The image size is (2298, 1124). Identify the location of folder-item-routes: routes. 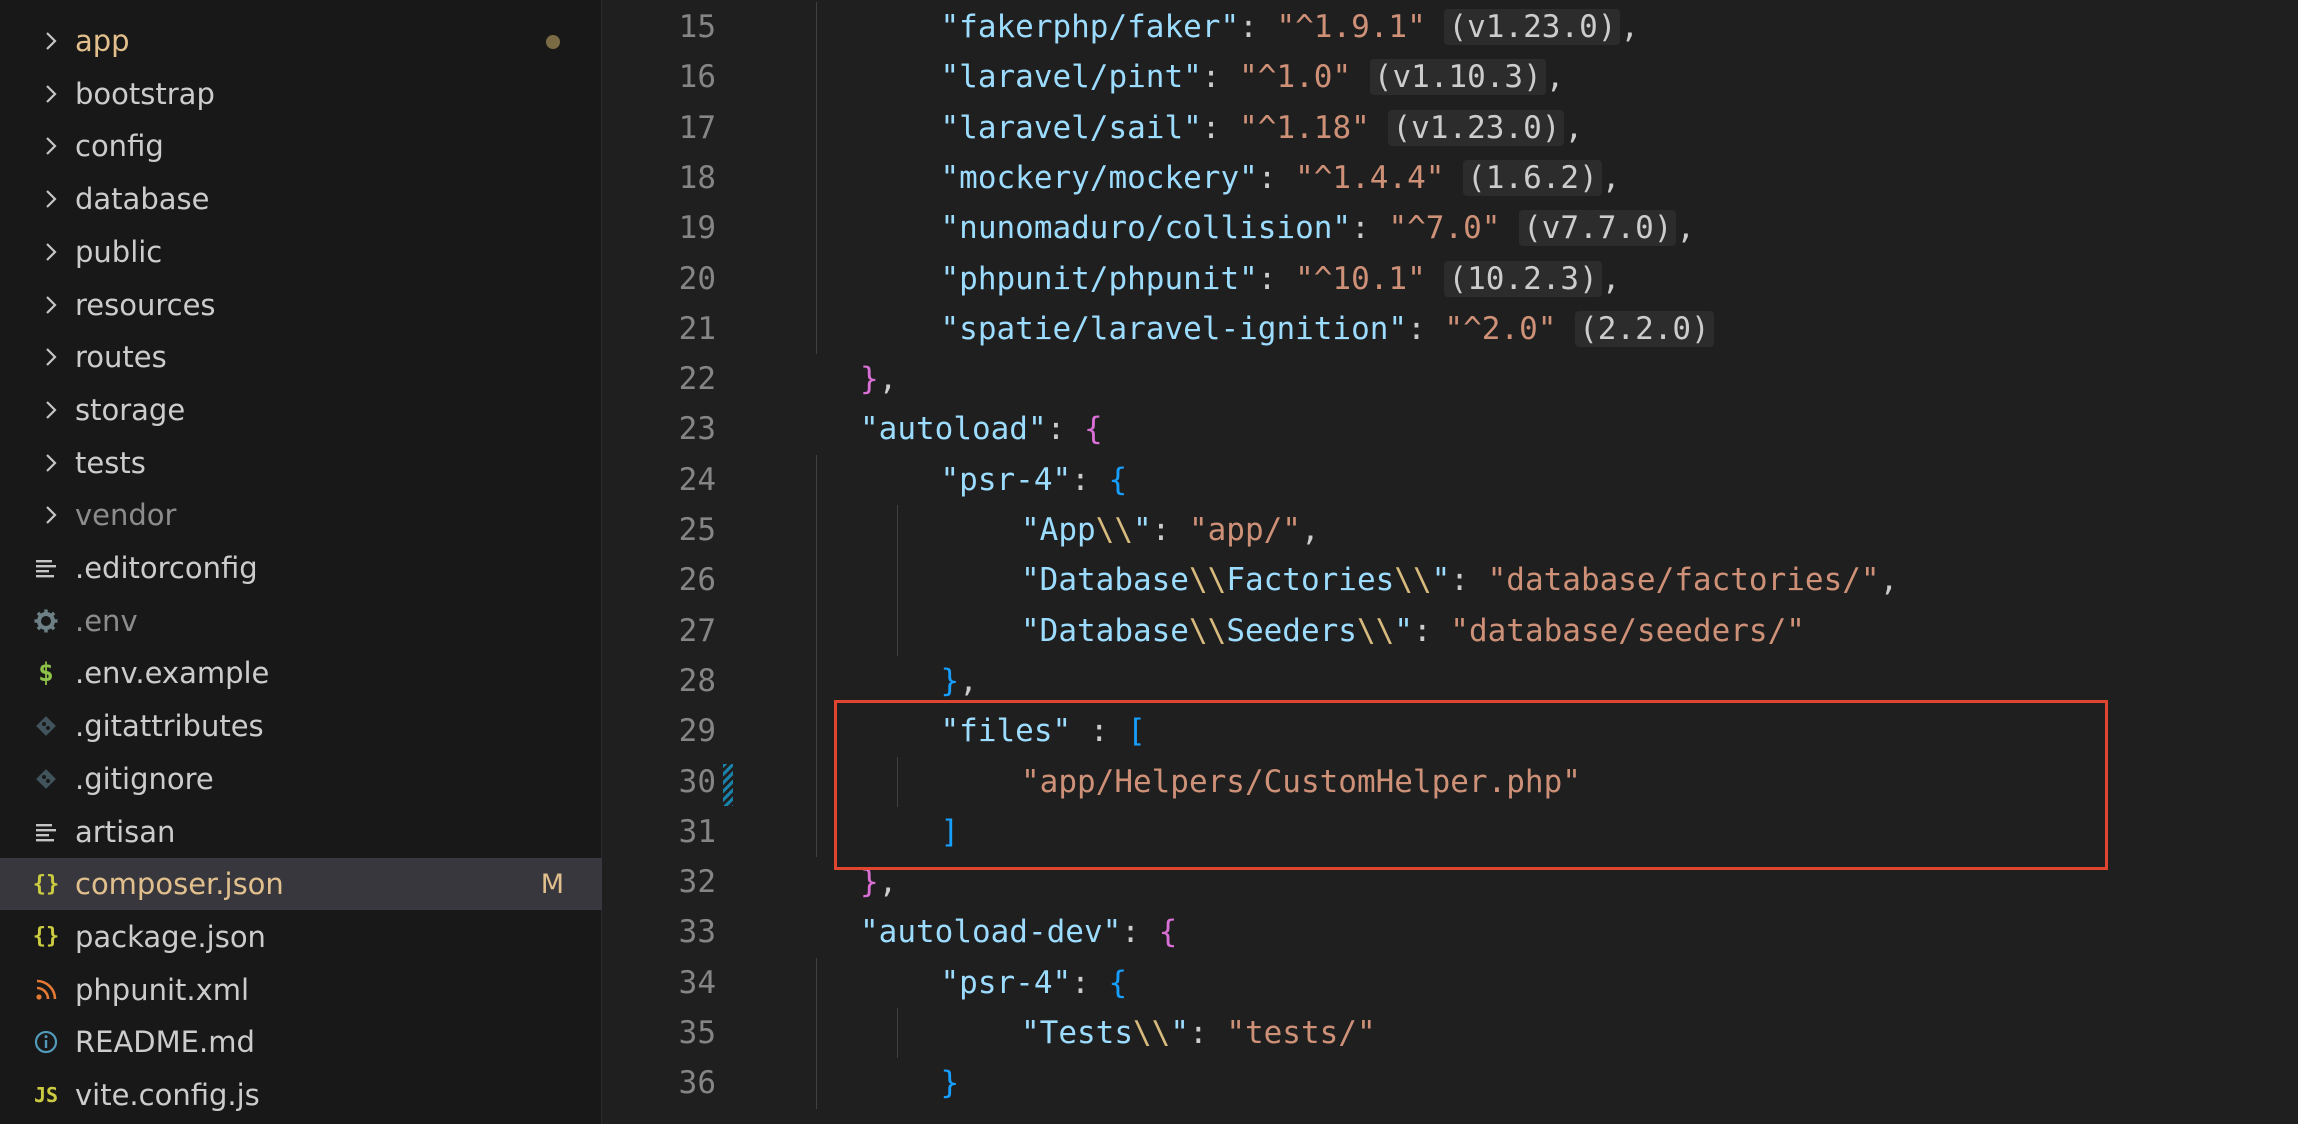
(301, 357).